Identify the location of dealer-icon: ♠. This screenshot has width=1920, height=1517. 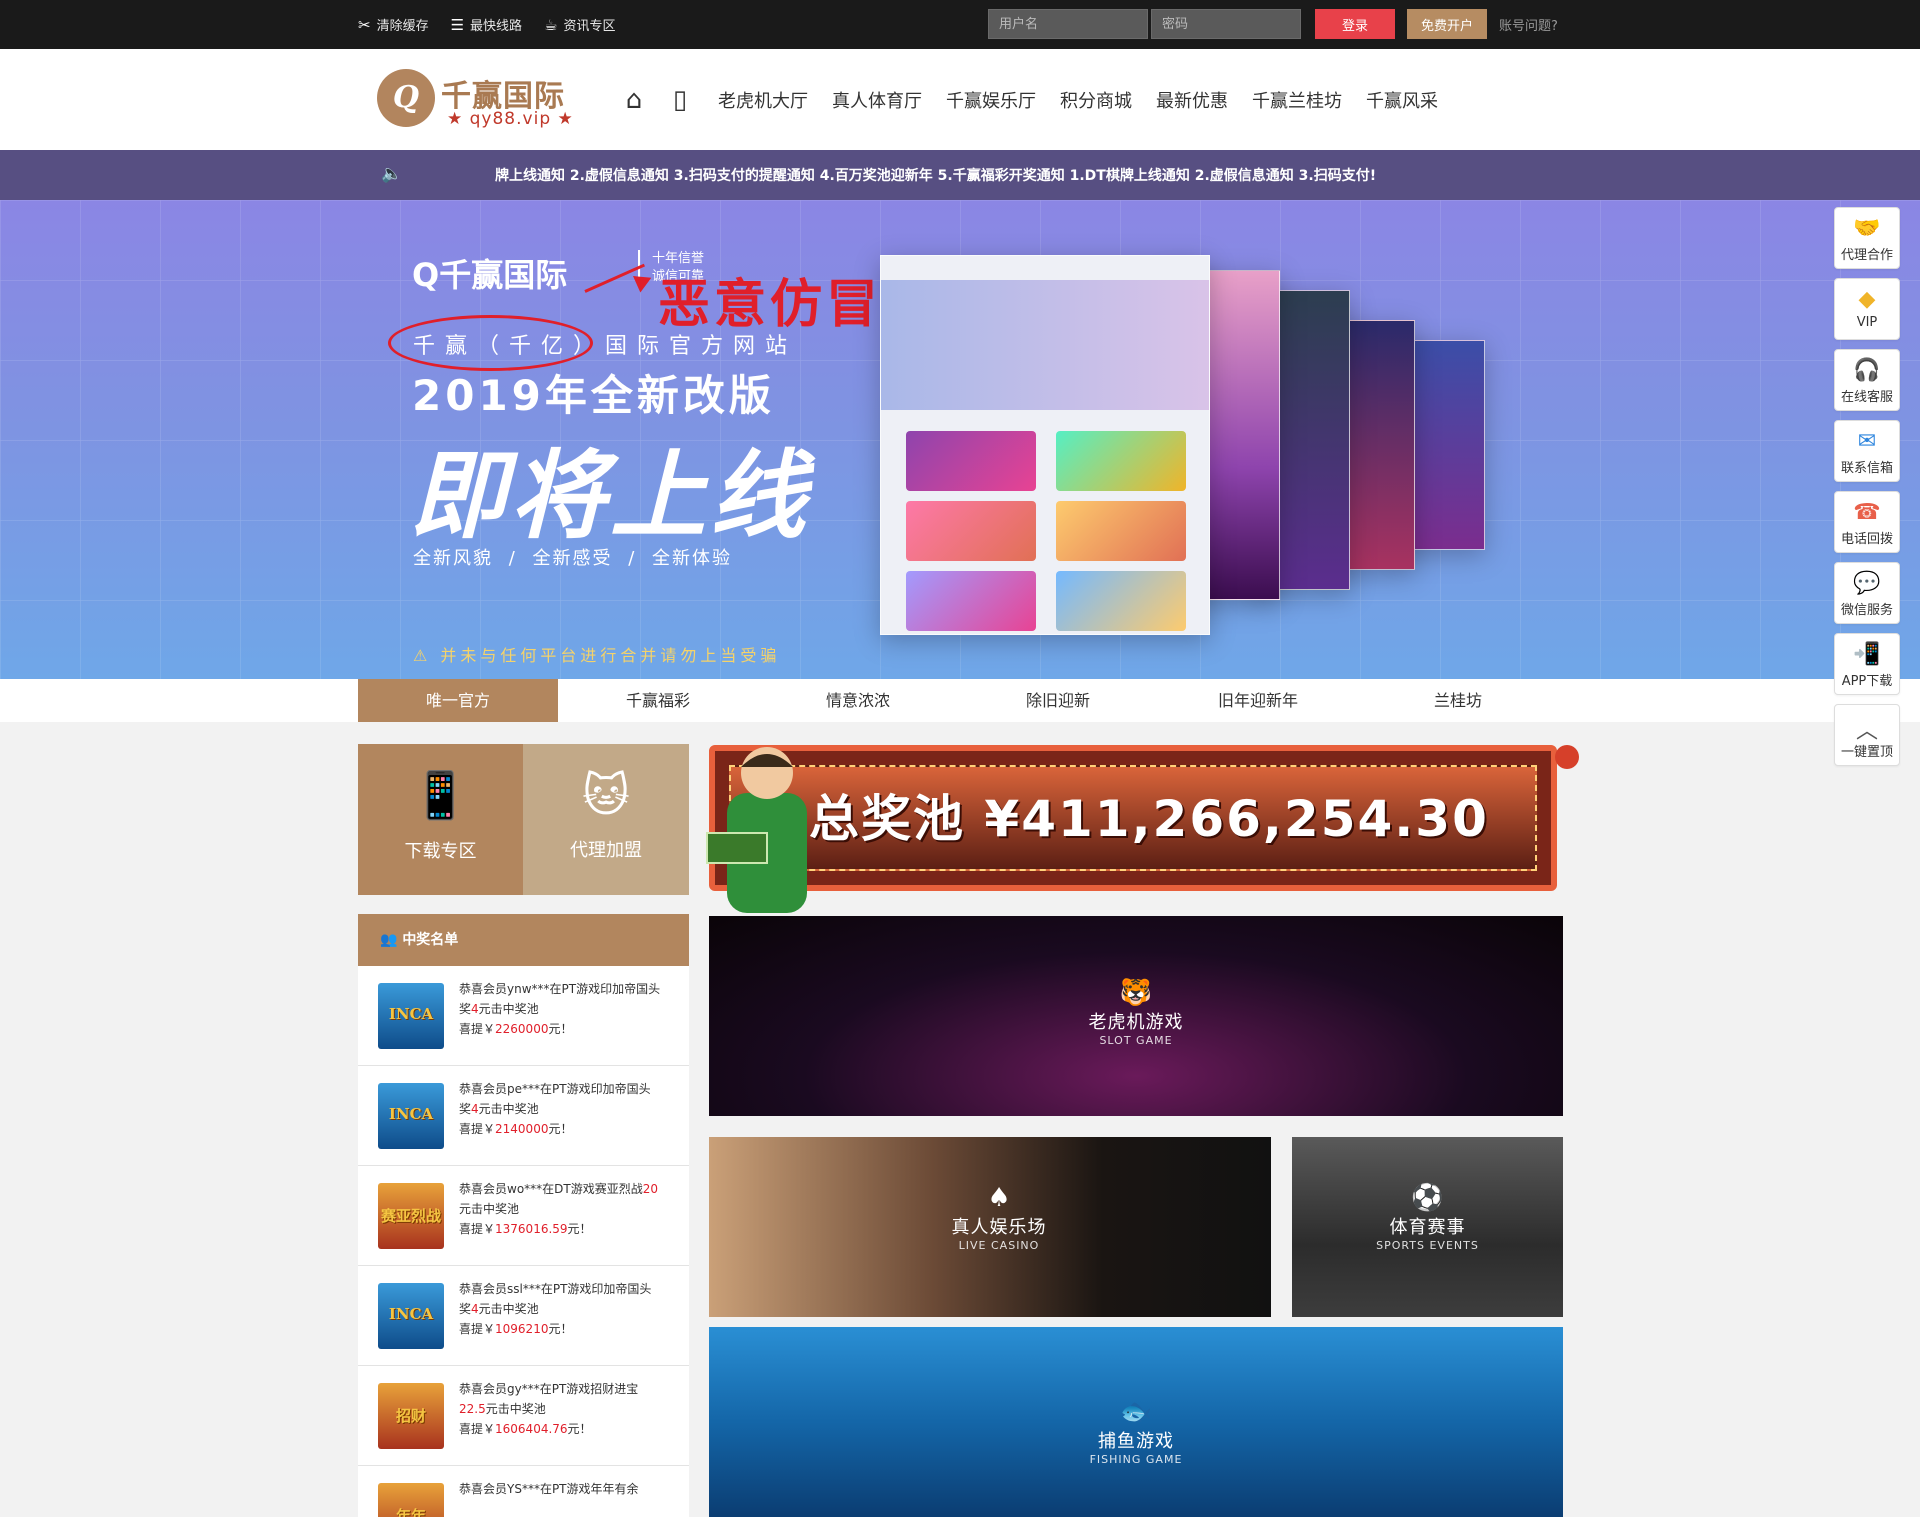
(999, 1198).